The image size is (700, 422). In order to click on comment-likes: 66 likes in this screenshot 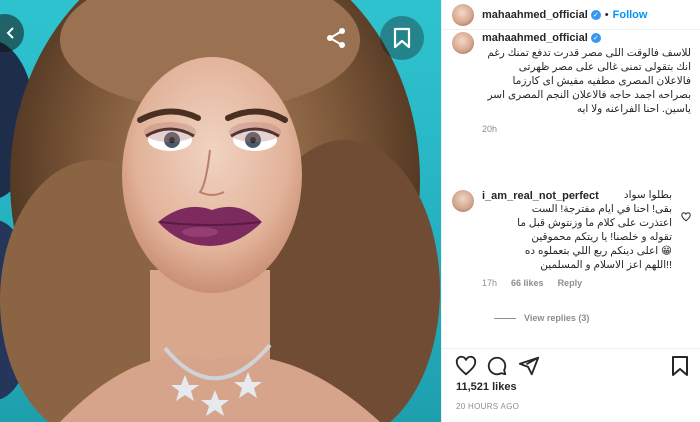, I will do `click(527, 283)`.